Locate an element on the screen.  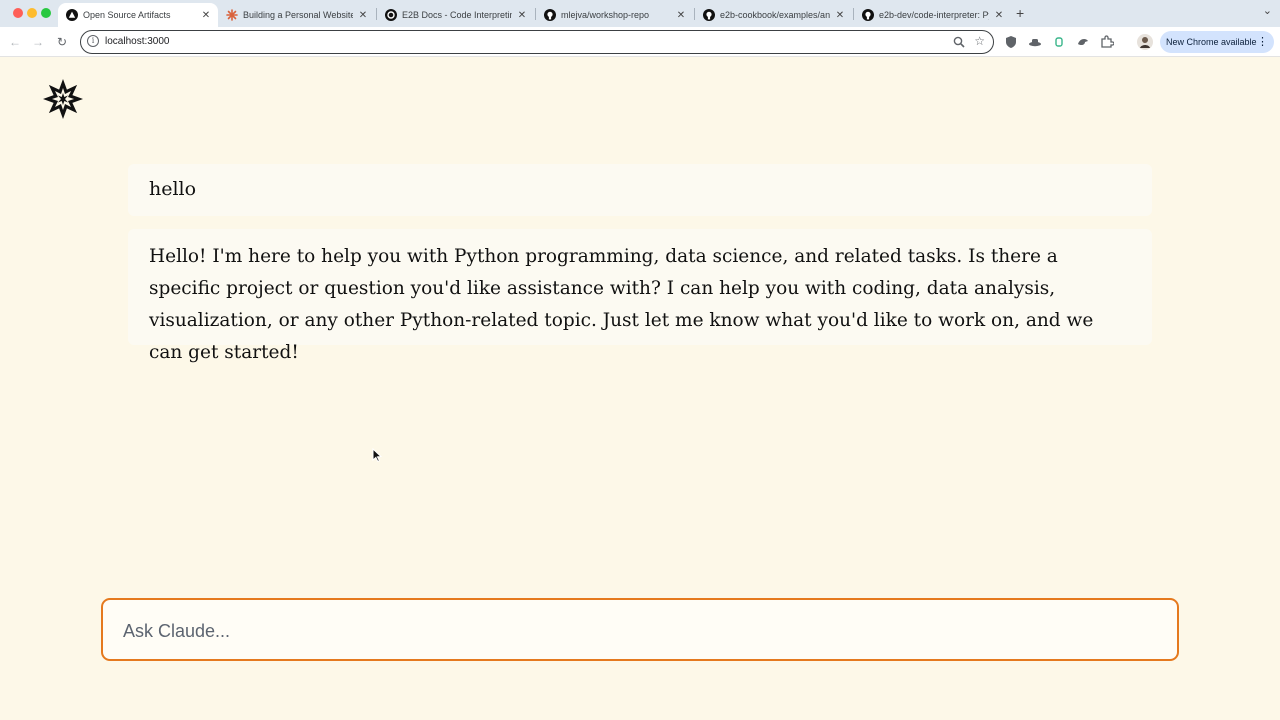
tab-title: e2b-dev/code-interpreter: Py is located at coordinates (934, 15).